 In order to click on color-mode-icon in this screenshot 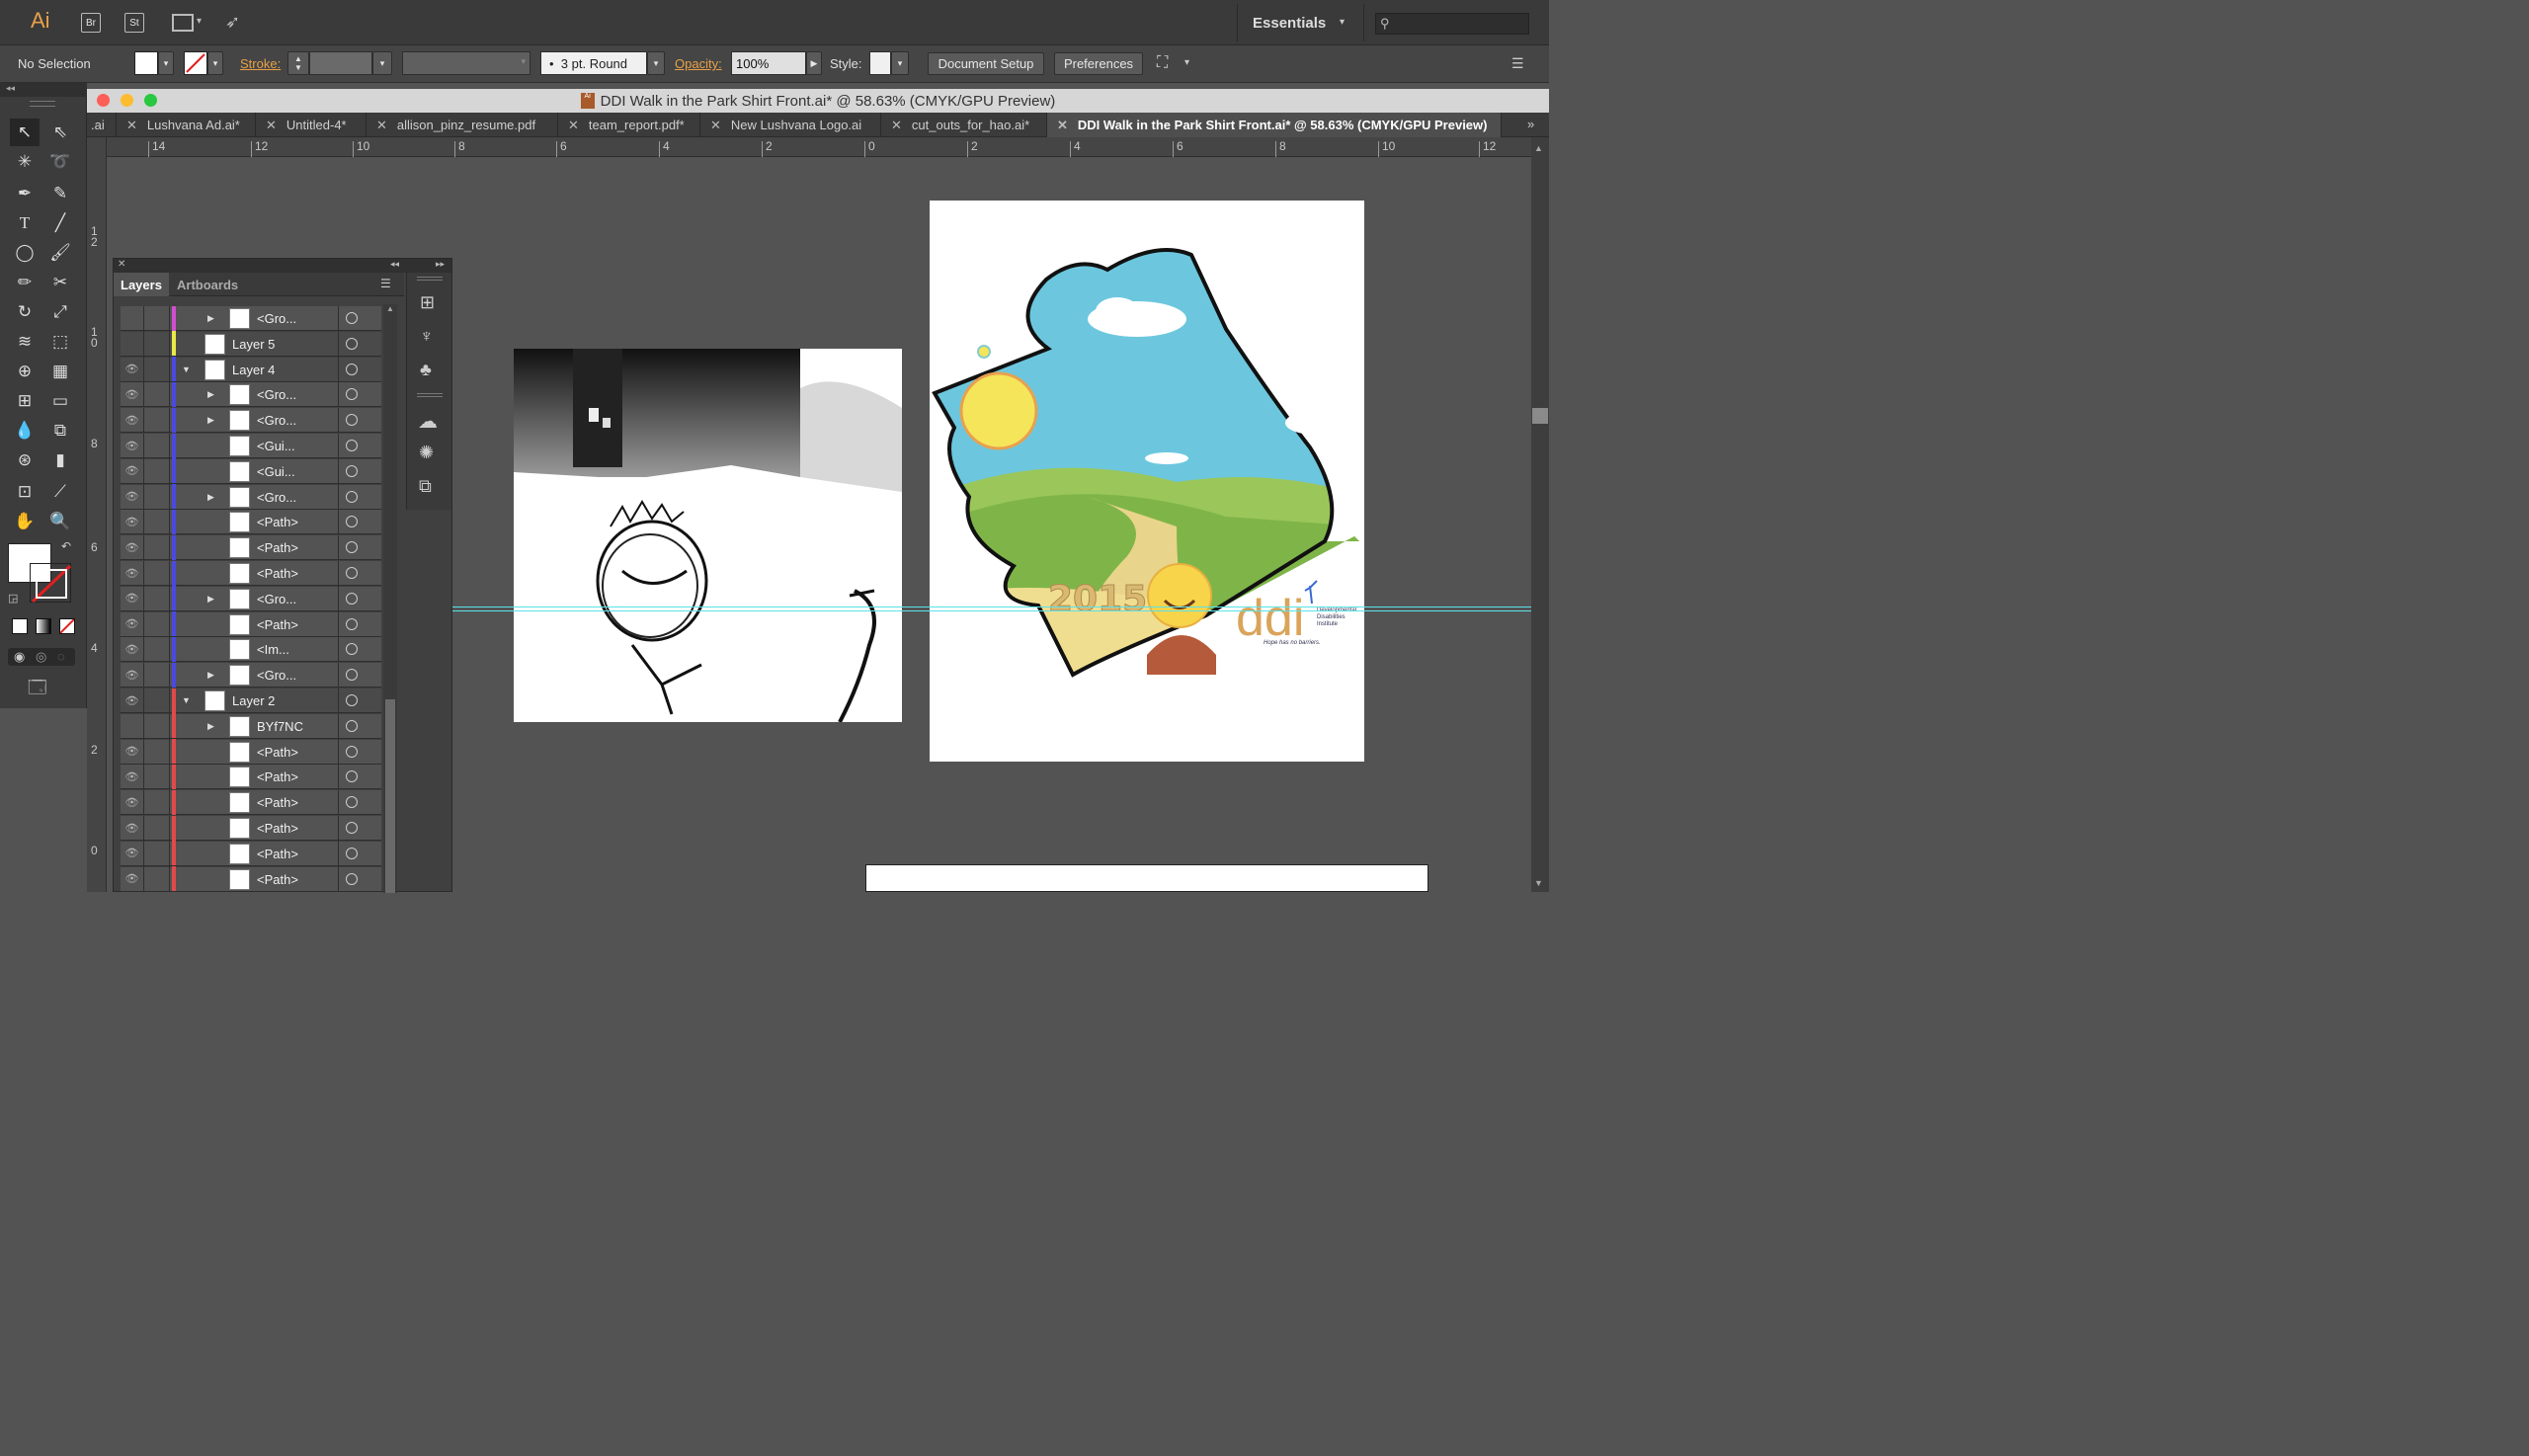, I will do `click(20, 626)`.